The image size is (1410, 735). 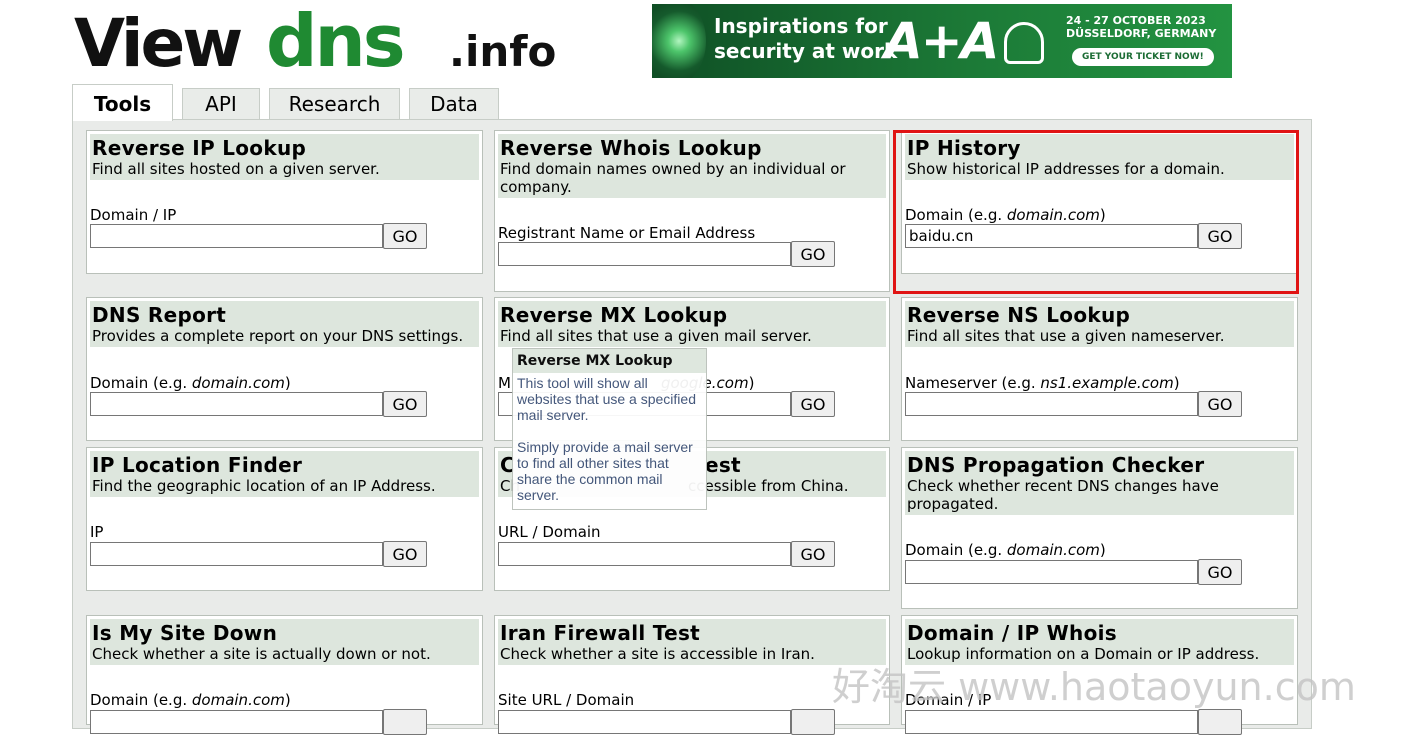 I want to click on card-title: Reverse NS Lookup, so click(x=1019, y=315).